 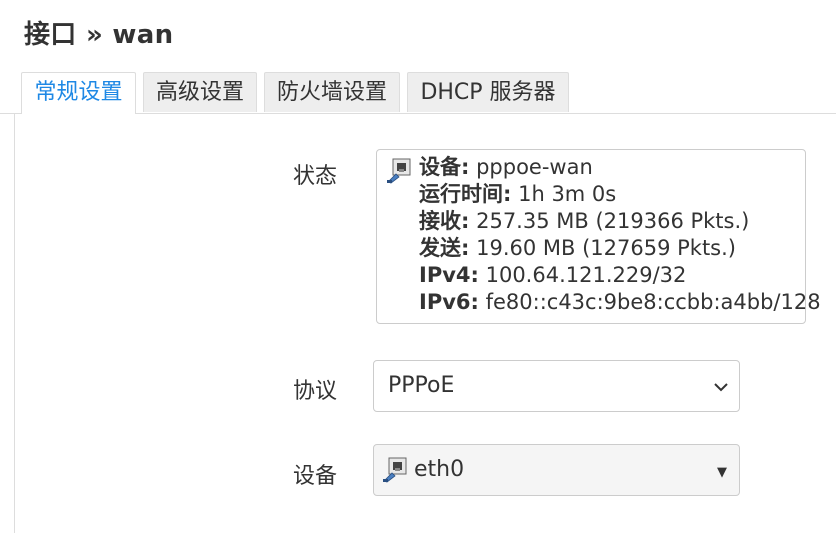 What do you see at coordinates (613, 221) in the screenshot?
I see `status-value: 257.35 MB (219366 Pkts.)` at bounding box center [613, 221].